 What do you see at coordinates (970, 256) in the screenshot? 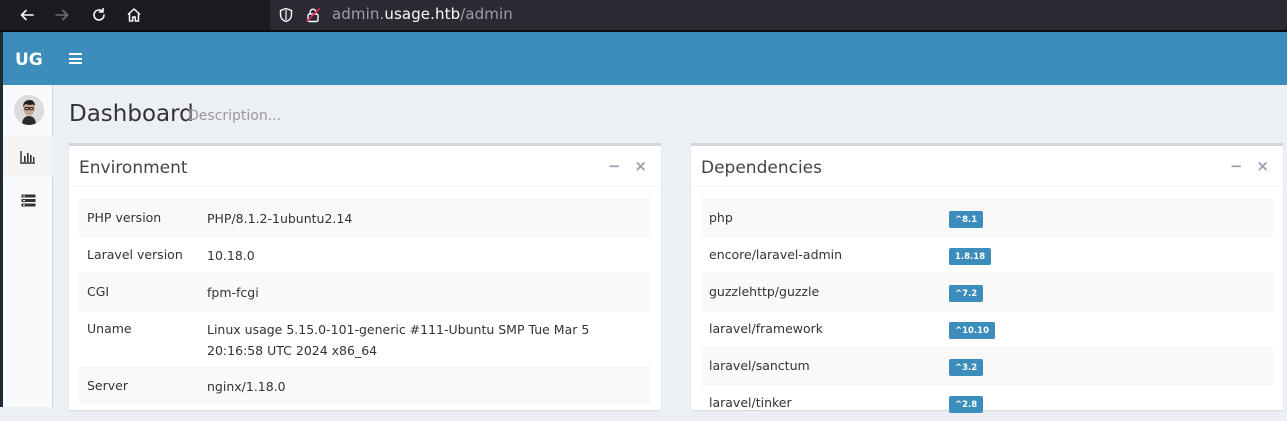
I see `version-badge: 1.8.18` at bounding box center [970, 256].